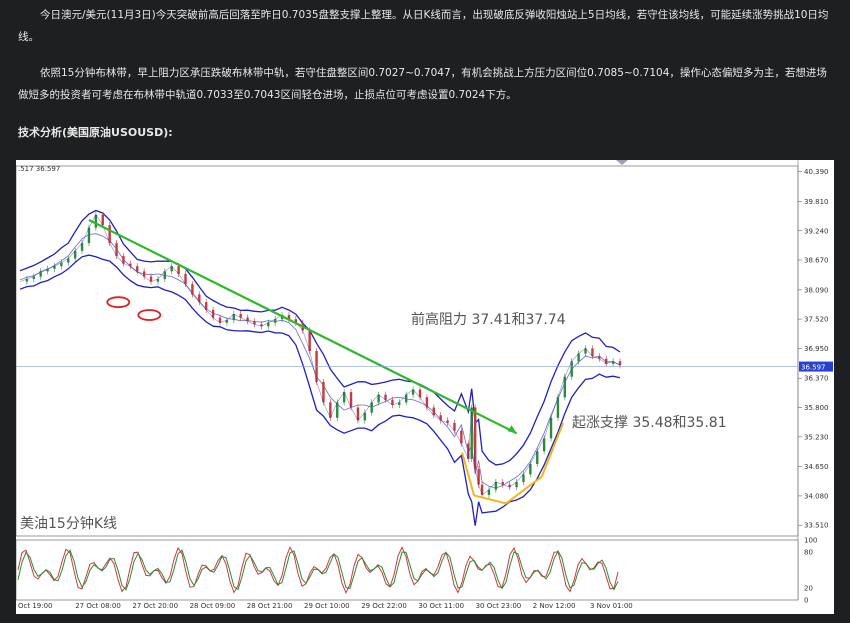 The image size is (850, 623). What do you see at coordinates (213, 606) in the screenshot?
I see `x-tick-label: 28 Oct 09:00` at bounding box center [213, 606].